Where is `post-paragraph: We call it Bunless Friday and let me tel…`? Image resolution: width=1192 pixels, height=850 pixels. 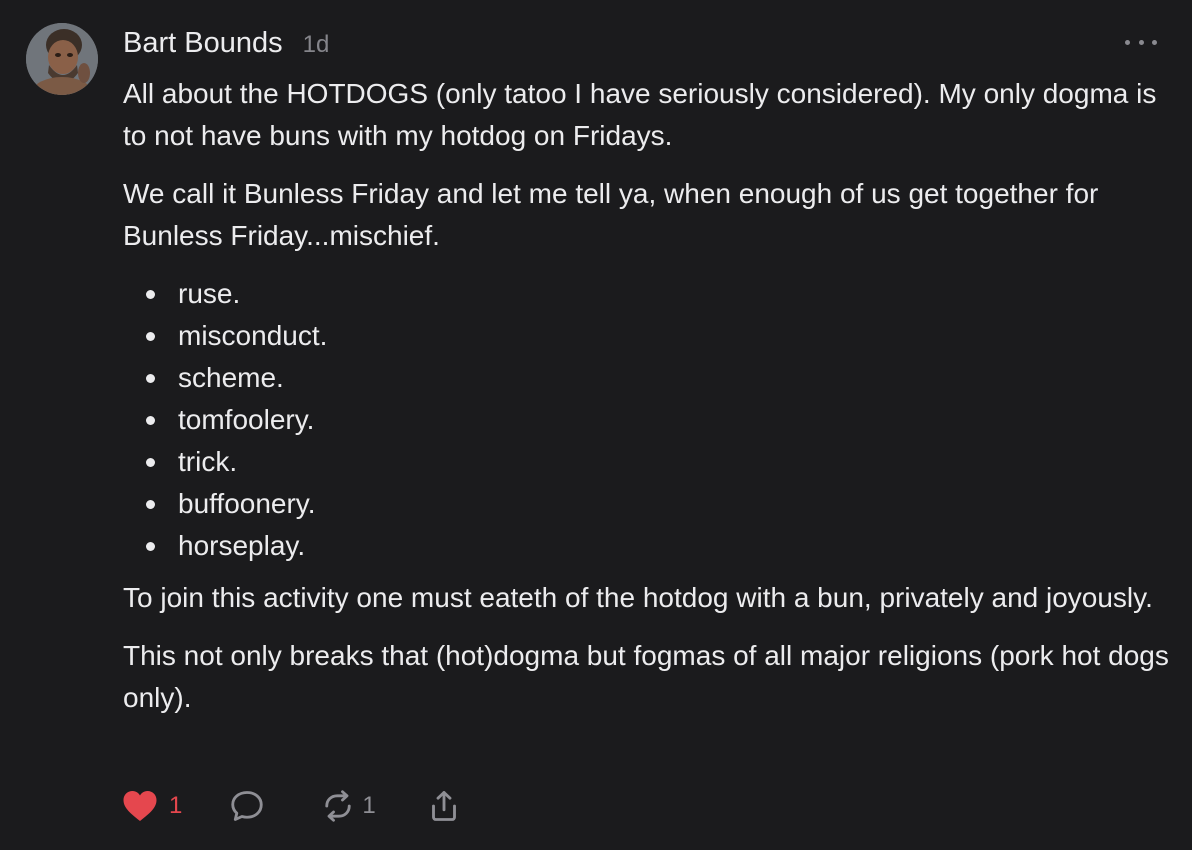
post-paragraph: We call it Bunless Friday and let me tel… is located at coordinates (611, 214).